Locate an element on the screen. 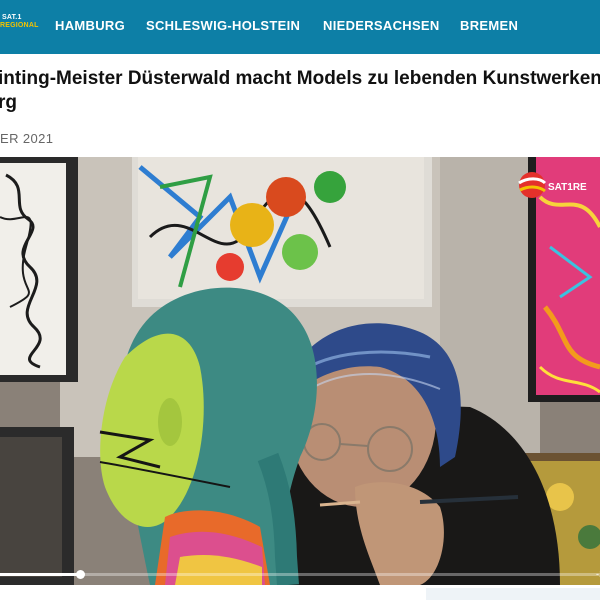  video-progress-bar is located at coordinates (300, 574).